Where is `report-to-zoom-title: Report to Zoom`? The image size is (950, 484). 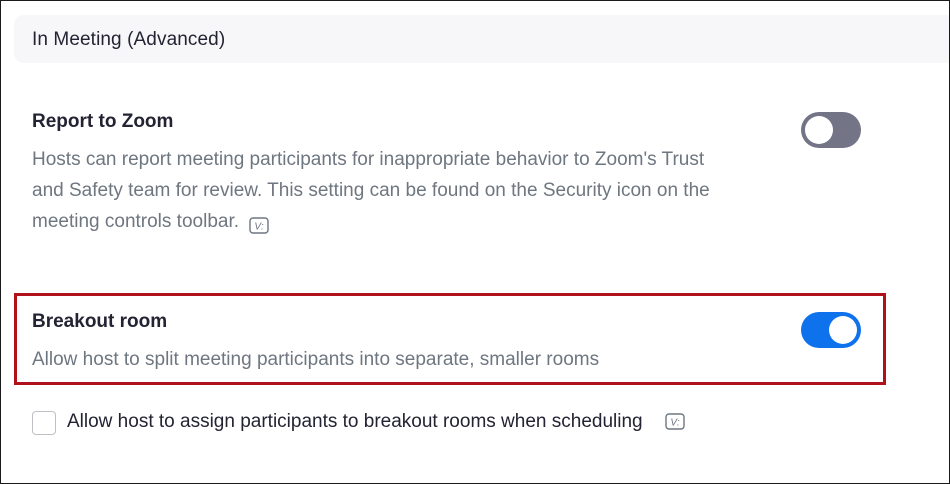 report-to-zoom-title: Report to Zoom is located at coordinates (103, 121).